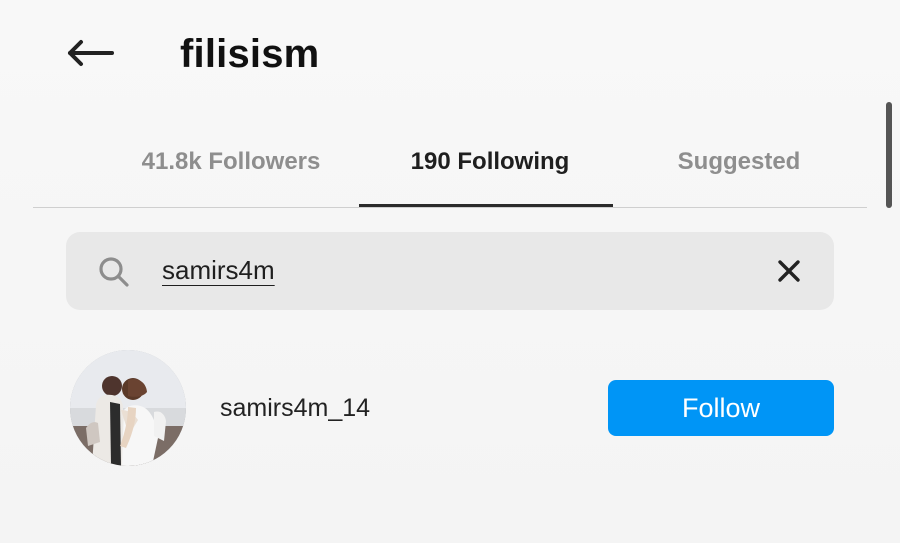 The image size is (900, 543). What do you see at coordinates (721, 408) in the screenshot?
I see `follow-button: Follow` at bounding box center [721, 408].